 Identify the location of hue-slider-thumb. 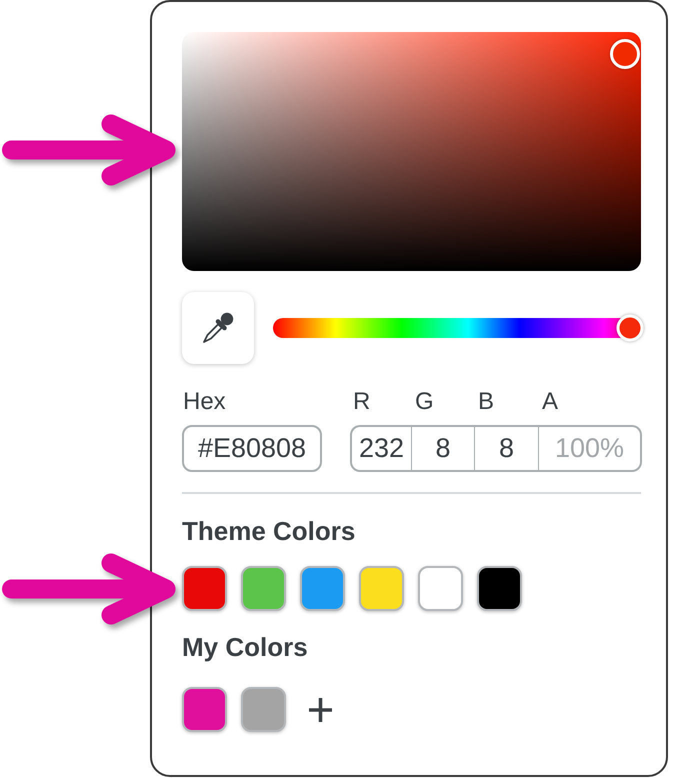
(630, 328).